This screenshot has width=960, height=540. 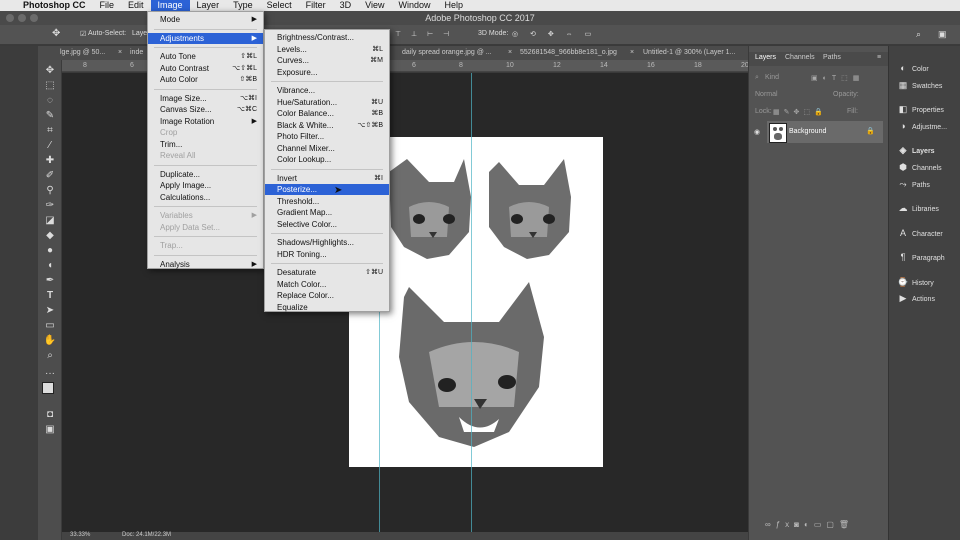 What do you see at coordinates (374, 5) in the screenshot?
I see `menu-view: View` at bounding box center [374, 5].